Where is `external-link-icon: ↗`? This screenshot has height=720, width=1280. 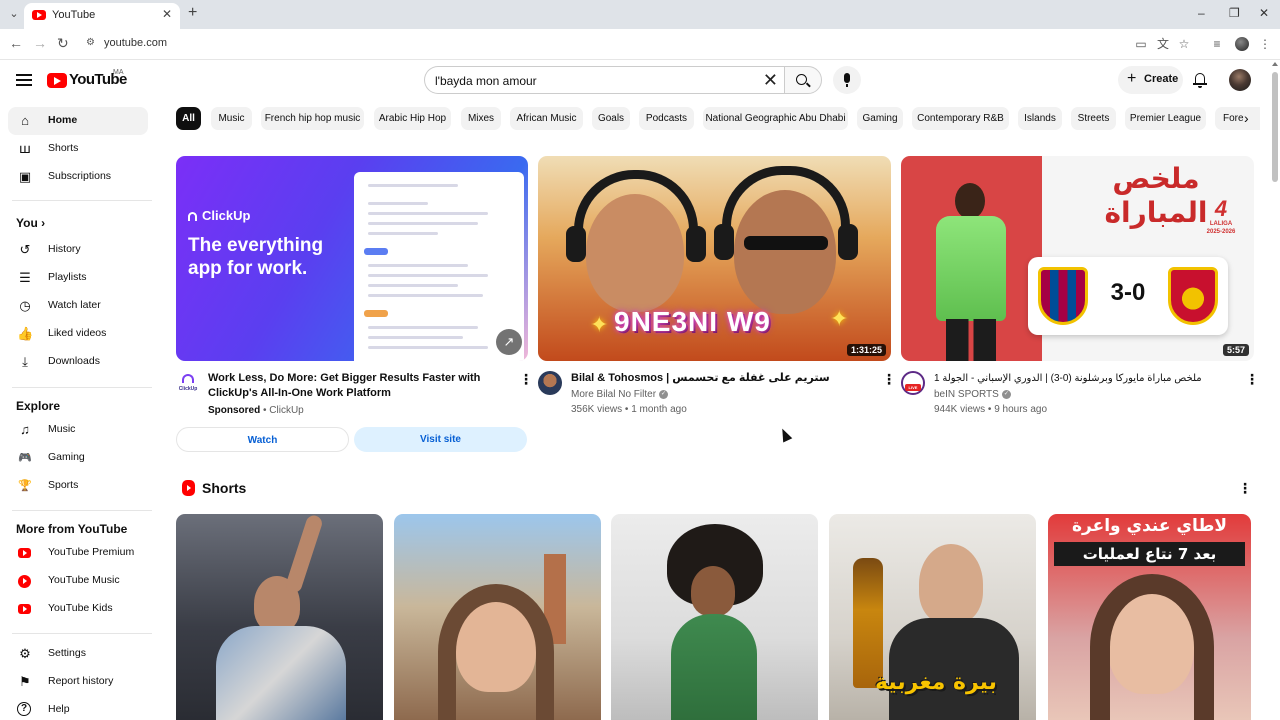 external-link-icon: ↗ is located at coordinates (509, 342).